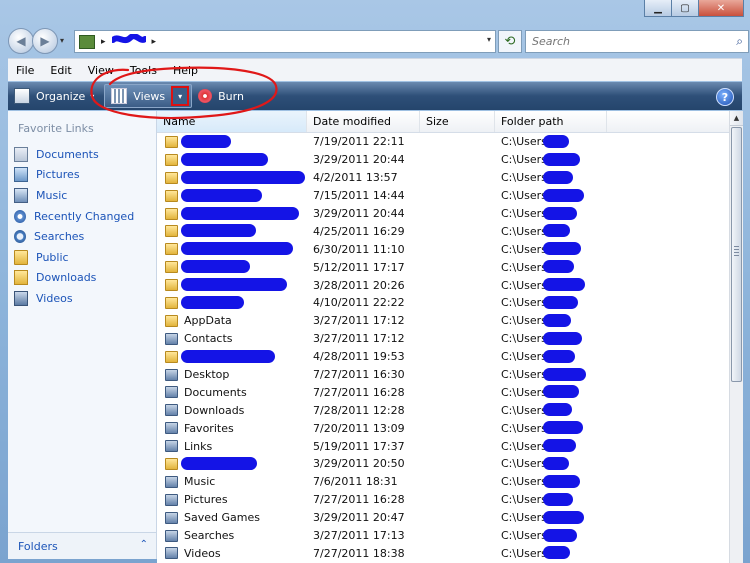 This screenshot has height=563, width=750. What do you see at coordinates (443, 303) in the screenshot?
I see `table-row: 4/10/2011 22:22 C:\Users\` at bounding box center [443, 303].